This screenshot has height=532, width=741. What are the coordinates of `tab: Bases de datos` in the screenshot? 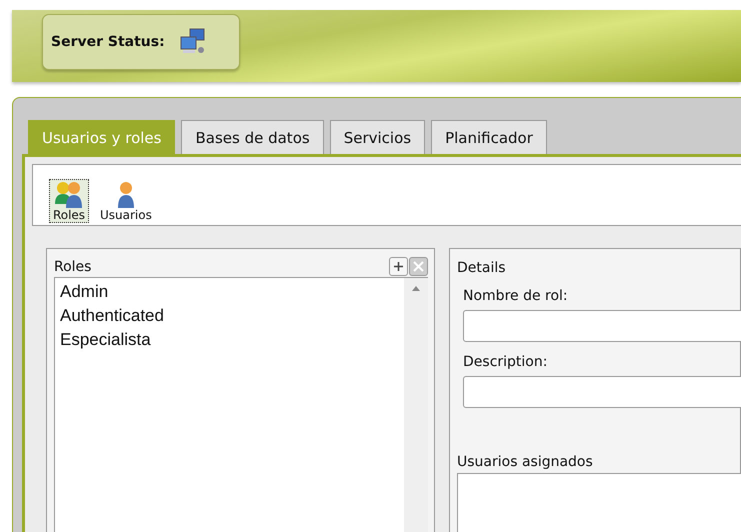 It's located at (252, 137).